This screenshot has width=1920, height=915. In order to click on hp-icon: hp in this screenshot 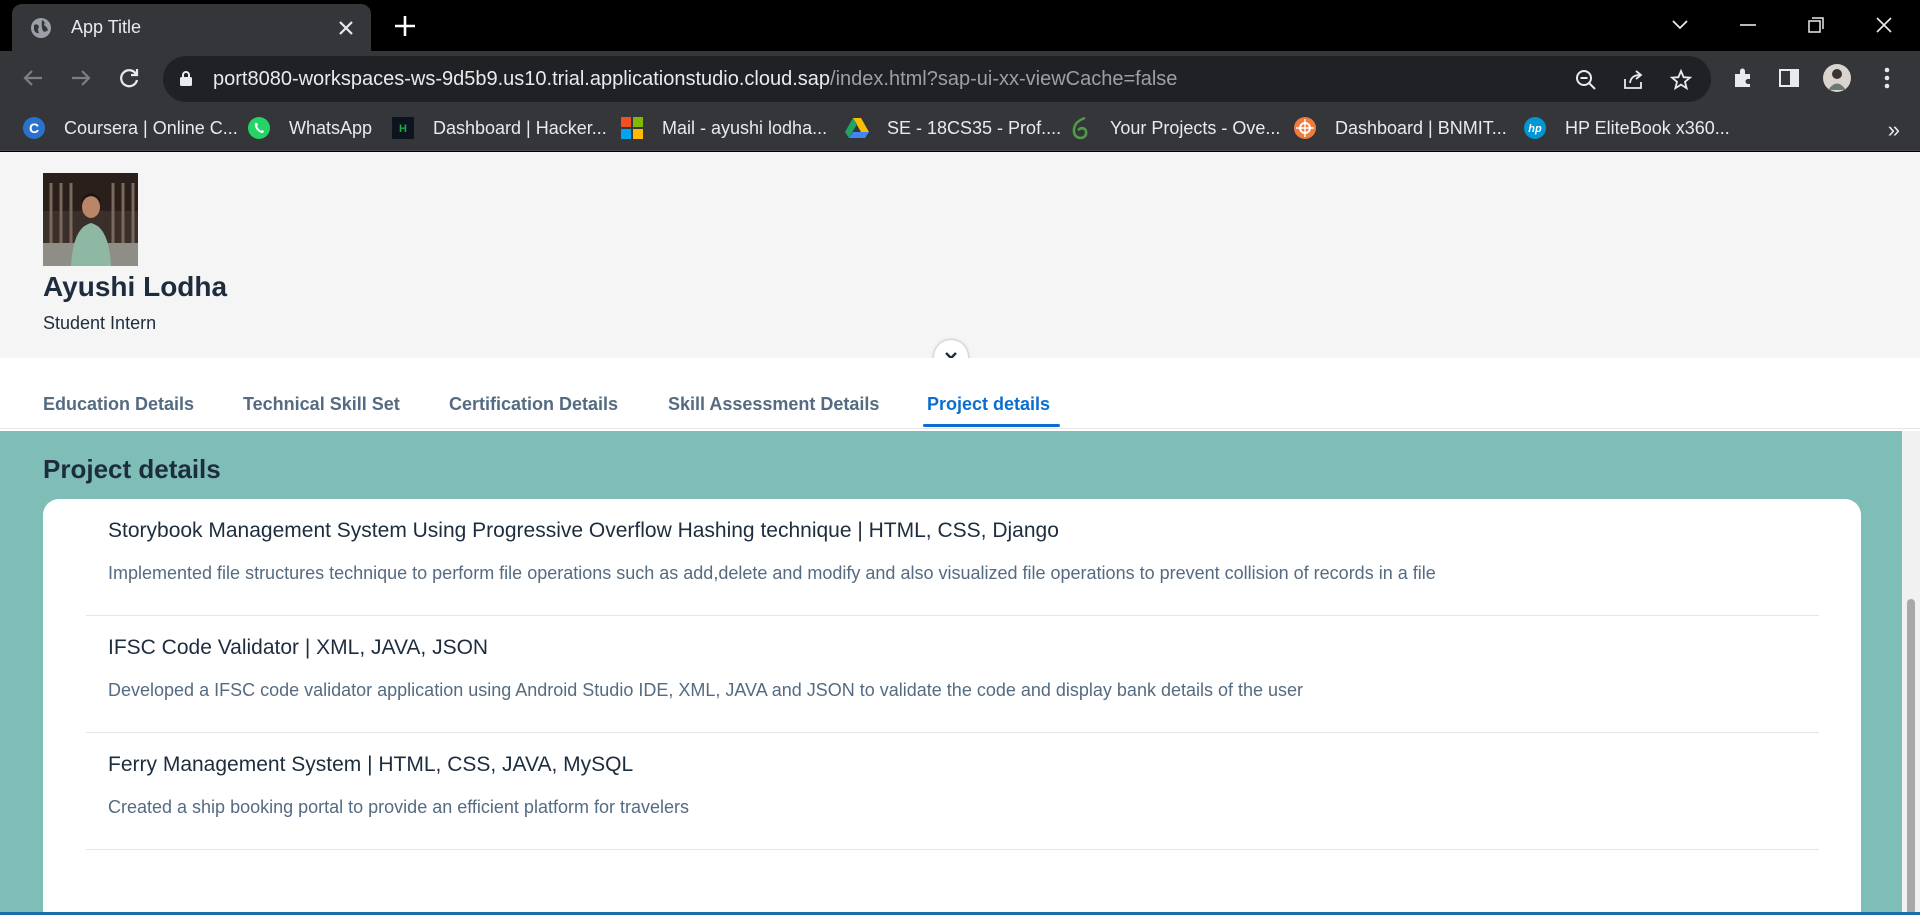, I will do `click(1535, 128)`.